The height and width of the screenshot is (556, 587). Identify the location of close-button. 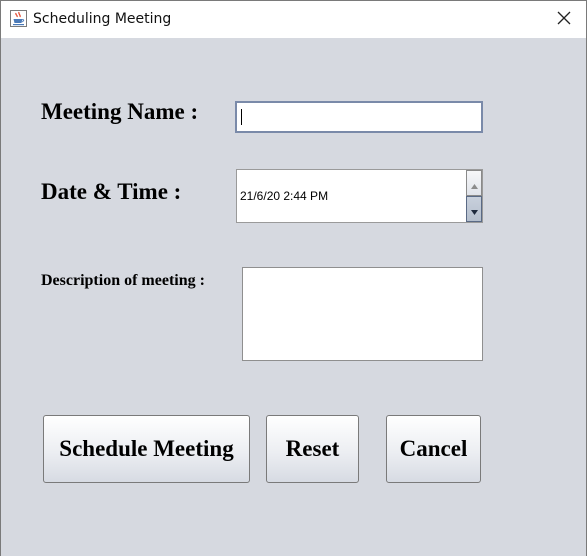
(564, 19).